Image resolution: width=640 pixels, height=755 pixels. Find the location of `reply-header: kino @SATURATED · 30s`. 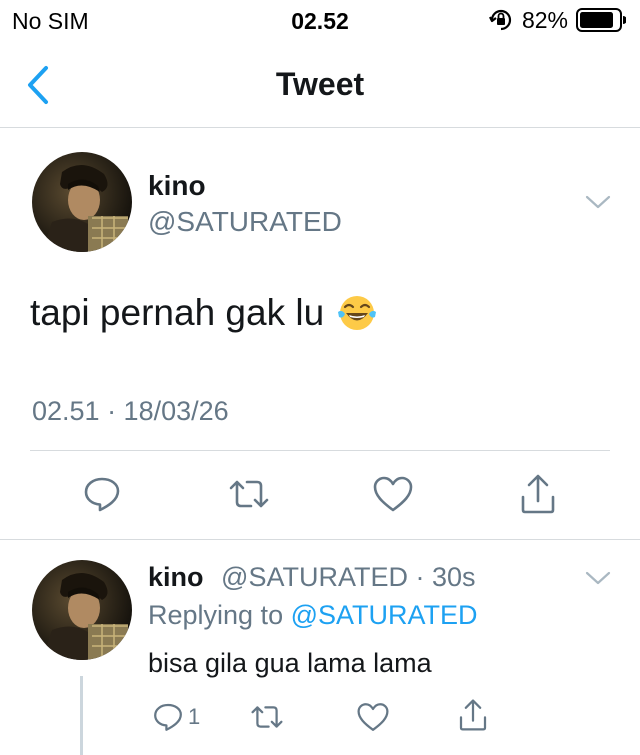

reply-header: kino @SATURATED · 30s is located at coordinates (311, 577).